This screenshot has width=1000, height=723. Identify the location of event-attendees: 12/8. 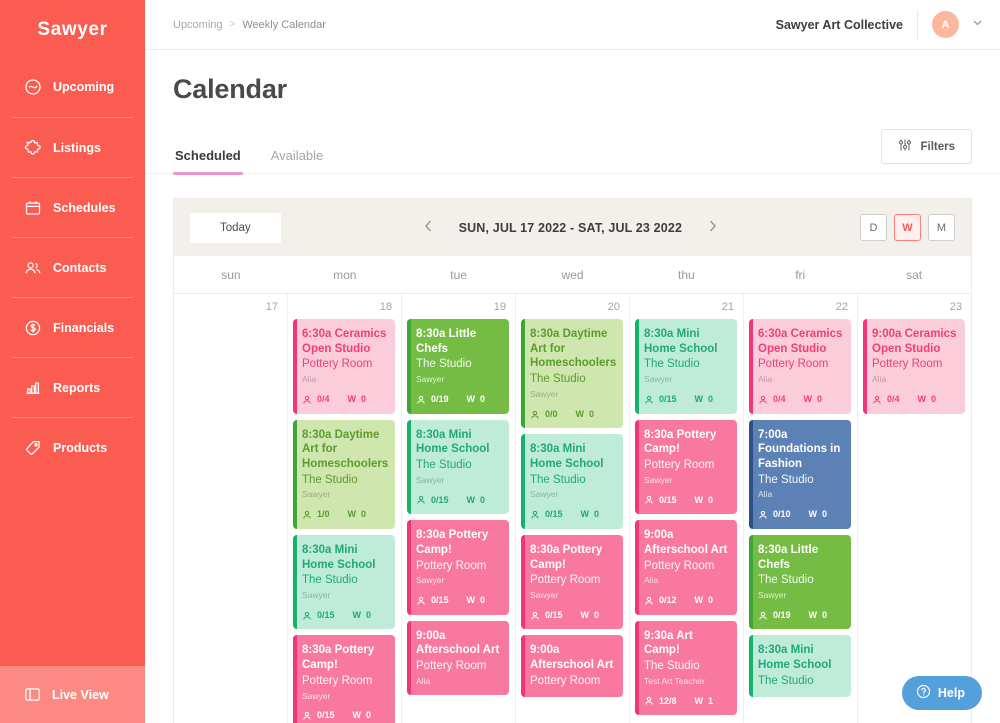
(660, 702).